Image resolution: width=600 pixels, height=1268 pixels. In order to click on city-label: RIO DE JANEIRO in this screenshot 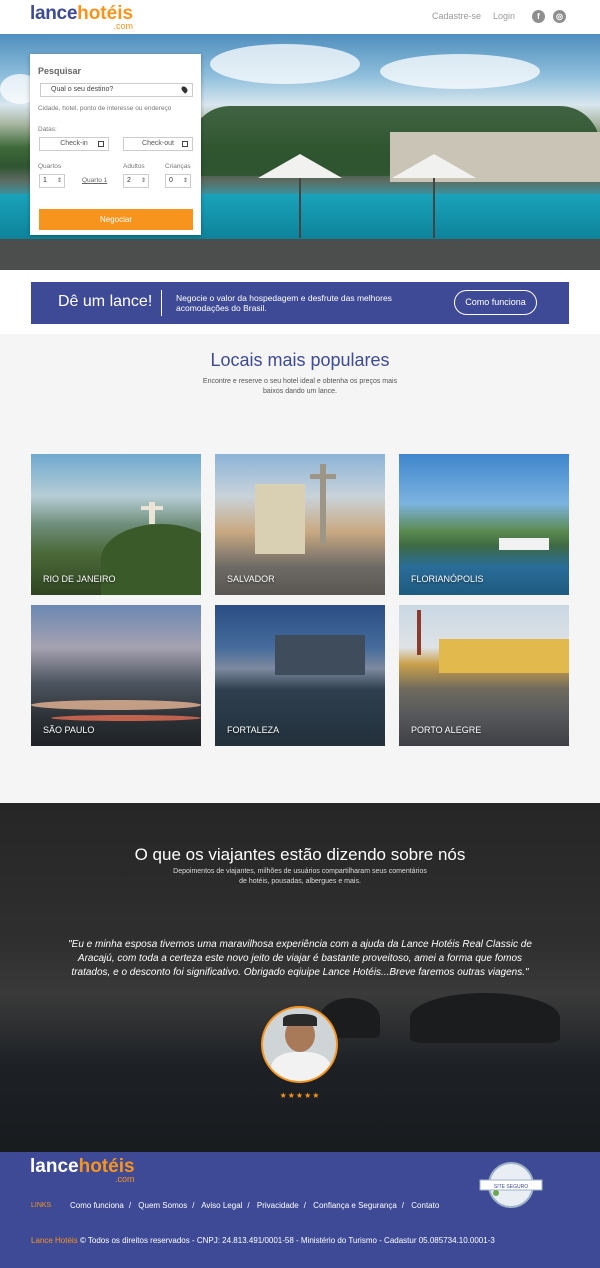, I will do `click(79, 579)`.